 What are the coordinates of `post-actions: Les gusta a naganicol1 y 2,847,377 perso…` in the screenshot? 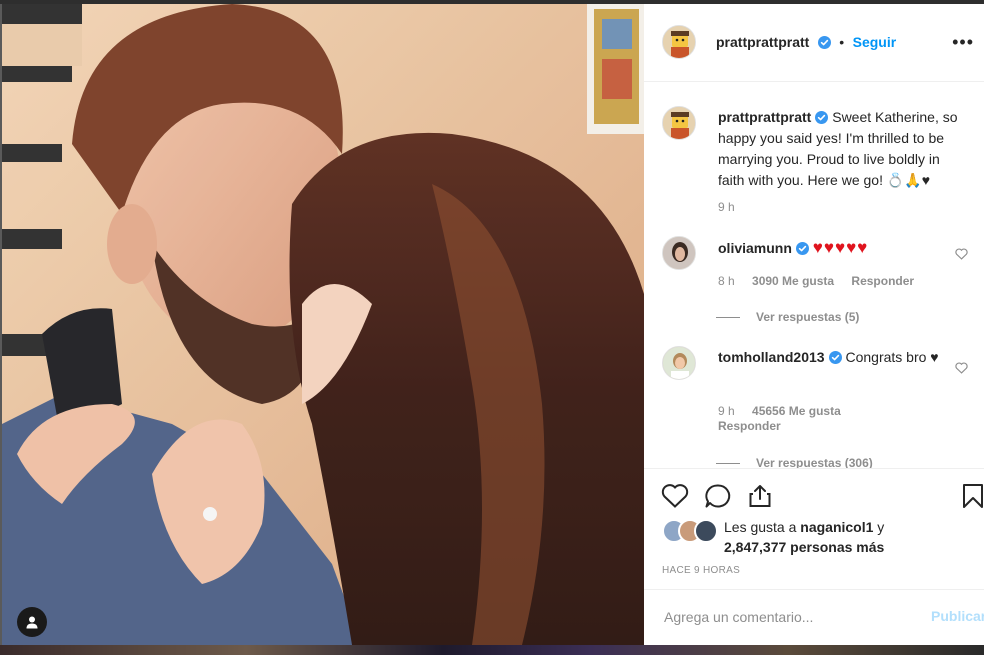 It's located at (814, 556).